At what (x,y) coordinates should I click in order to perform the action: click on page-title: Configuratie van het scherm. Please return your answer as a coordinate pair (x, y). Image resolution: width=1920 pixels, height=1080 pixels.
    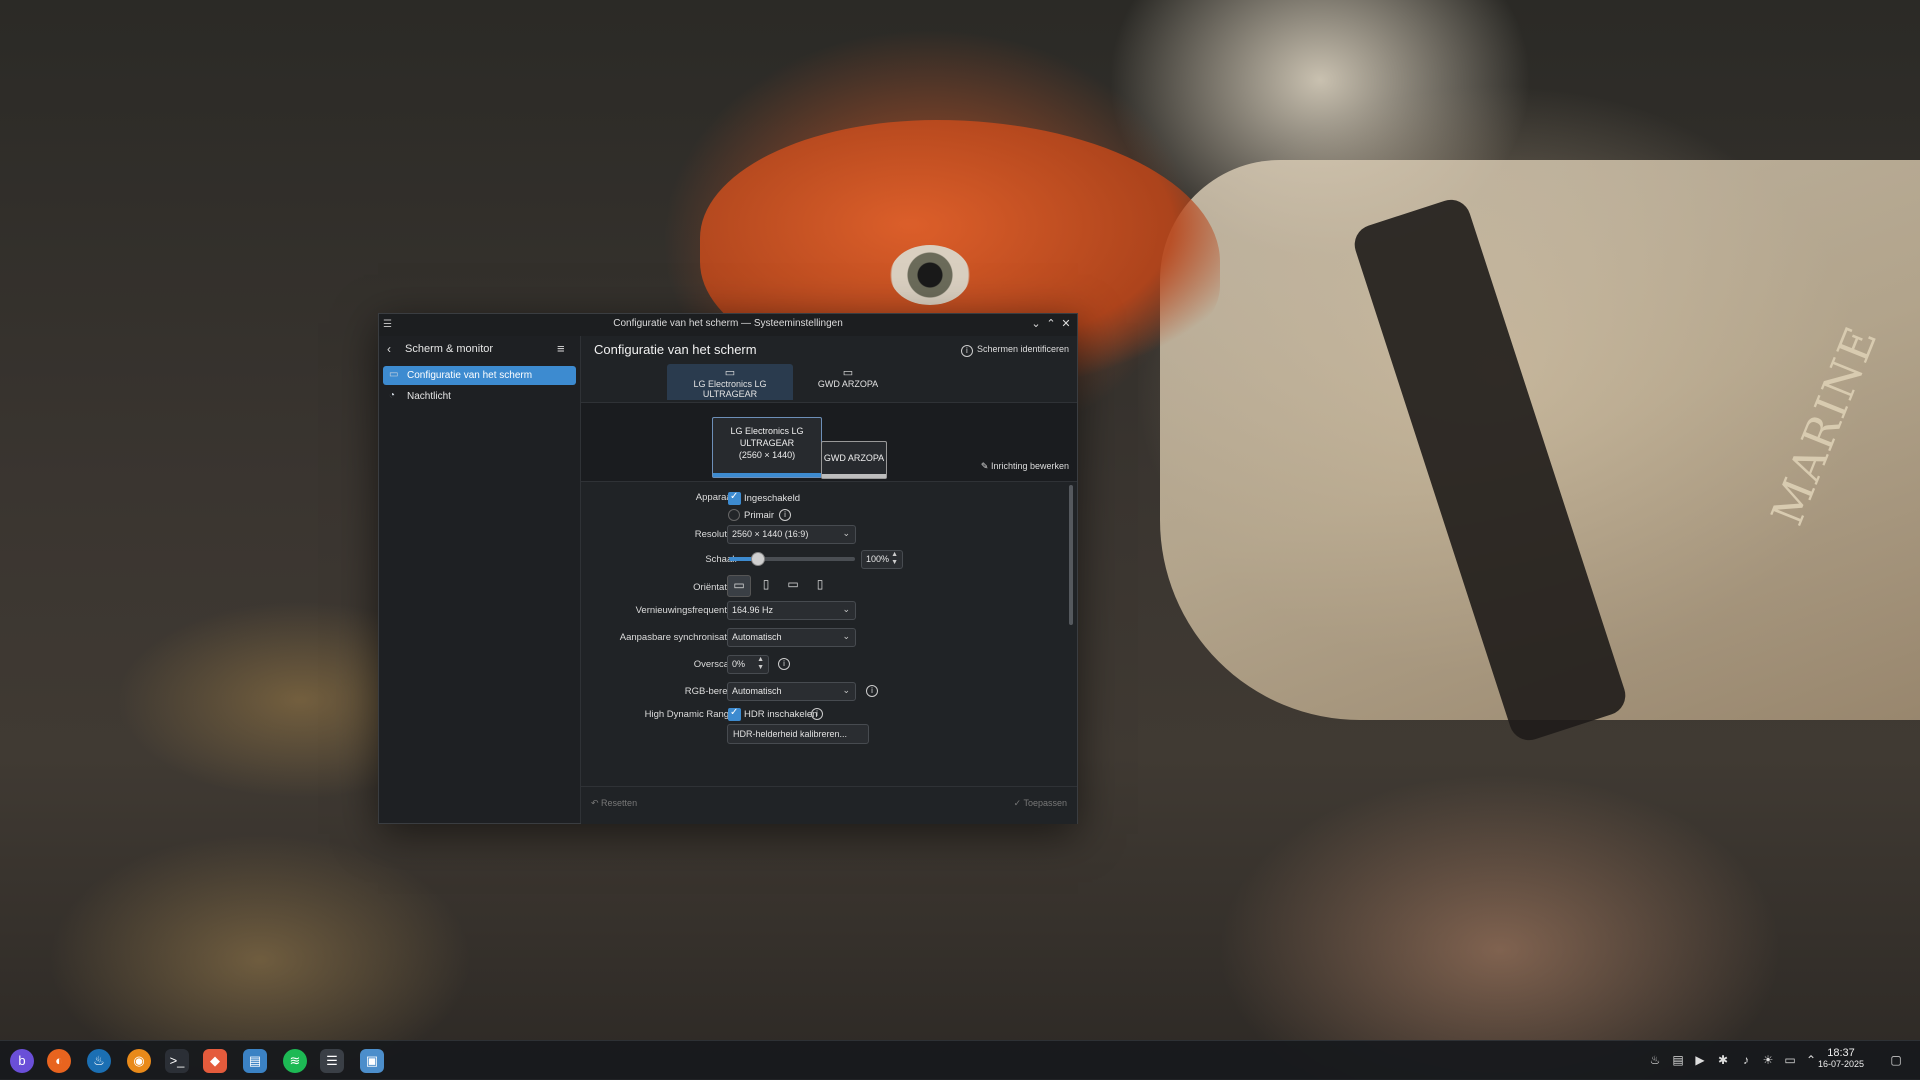
    Looking at the image, I should click on (675, 349).